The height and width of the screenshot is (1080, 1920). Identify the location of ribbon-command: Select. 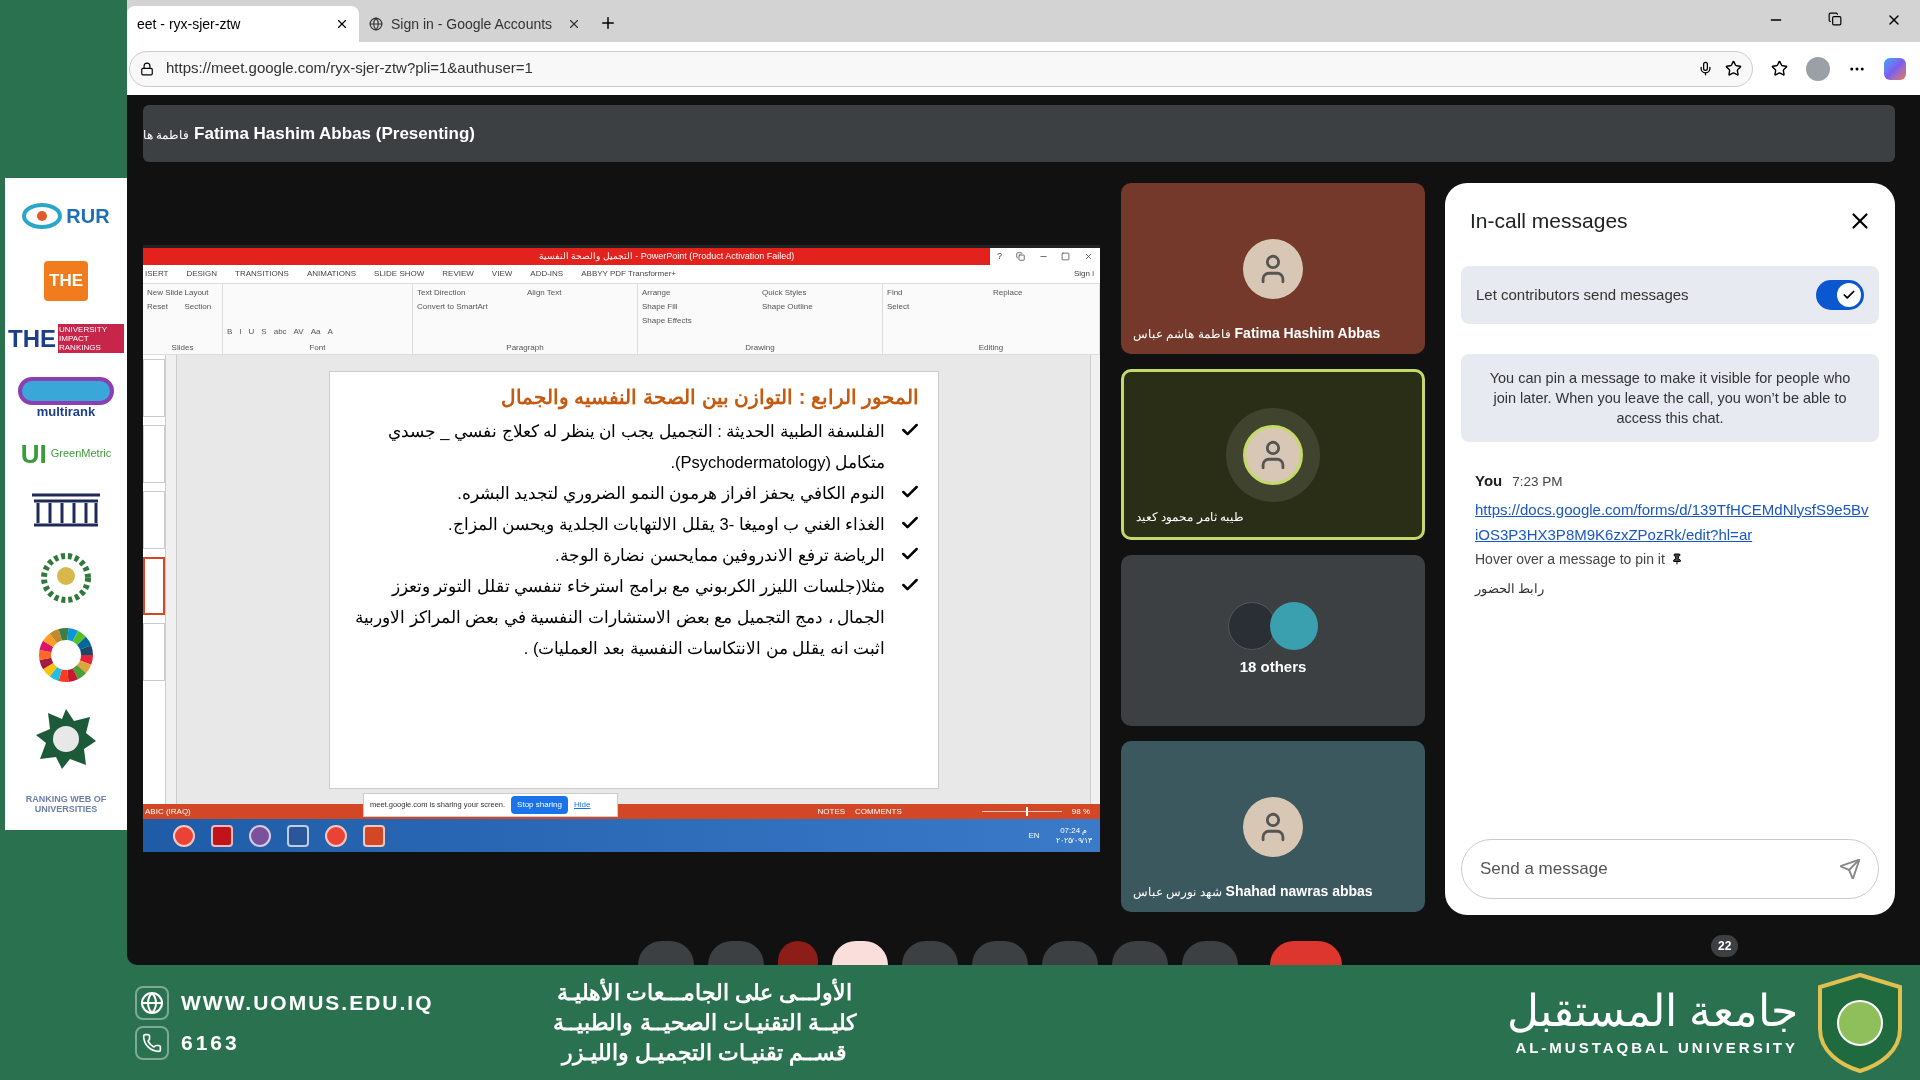
(938, 307).